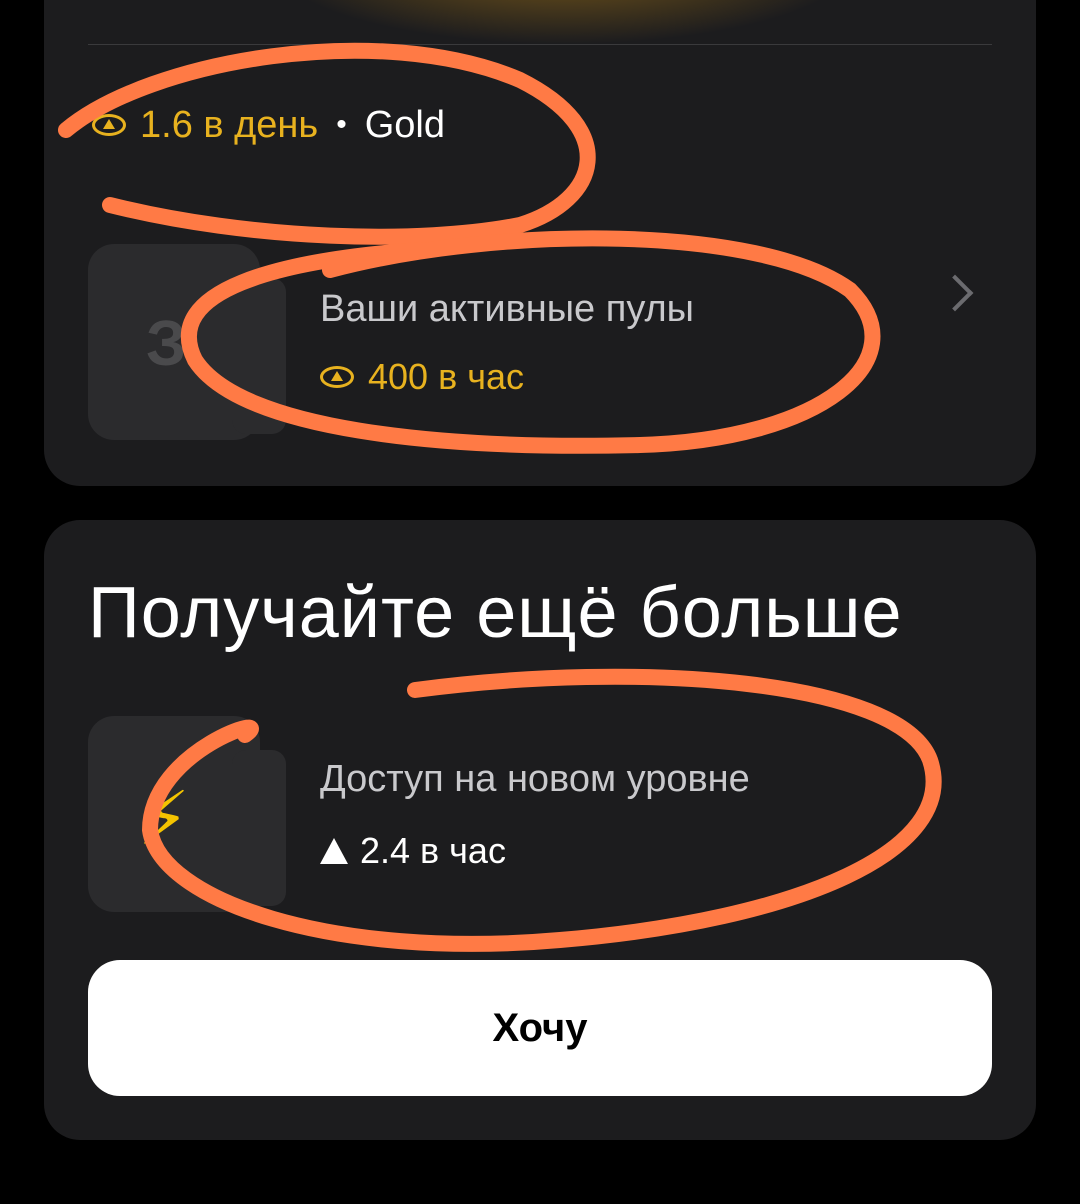 The height and width of the screenshot is (1204, 1080). Describe the element at coordinates (540, 1028) in the screenshot. I see `want-button: Хочу` at that location.